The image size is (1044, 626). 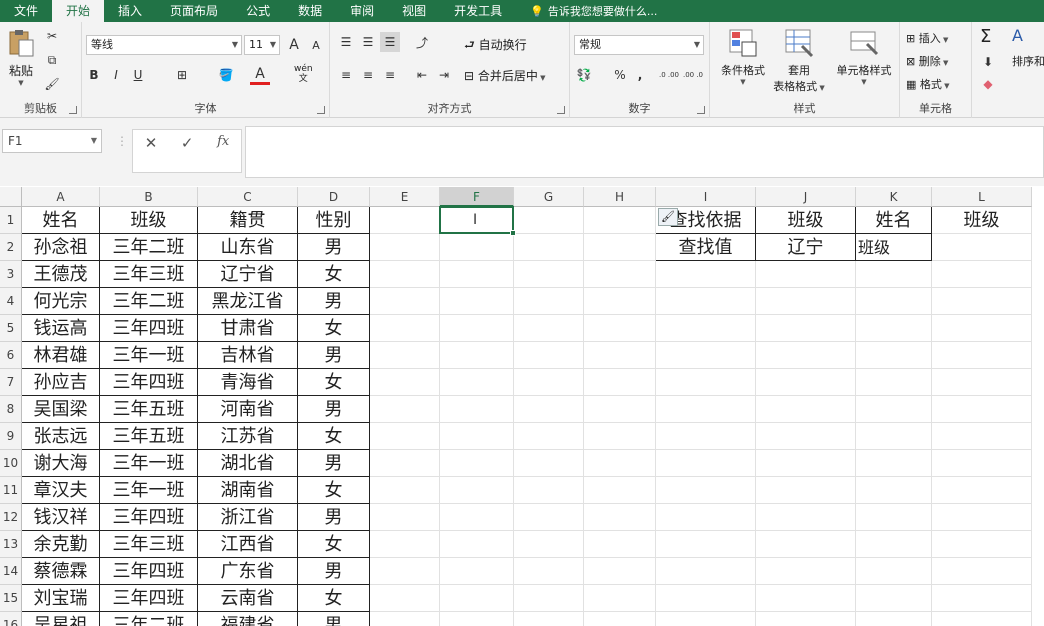 I want to click on cell-f15, so click(x=477, y=598).